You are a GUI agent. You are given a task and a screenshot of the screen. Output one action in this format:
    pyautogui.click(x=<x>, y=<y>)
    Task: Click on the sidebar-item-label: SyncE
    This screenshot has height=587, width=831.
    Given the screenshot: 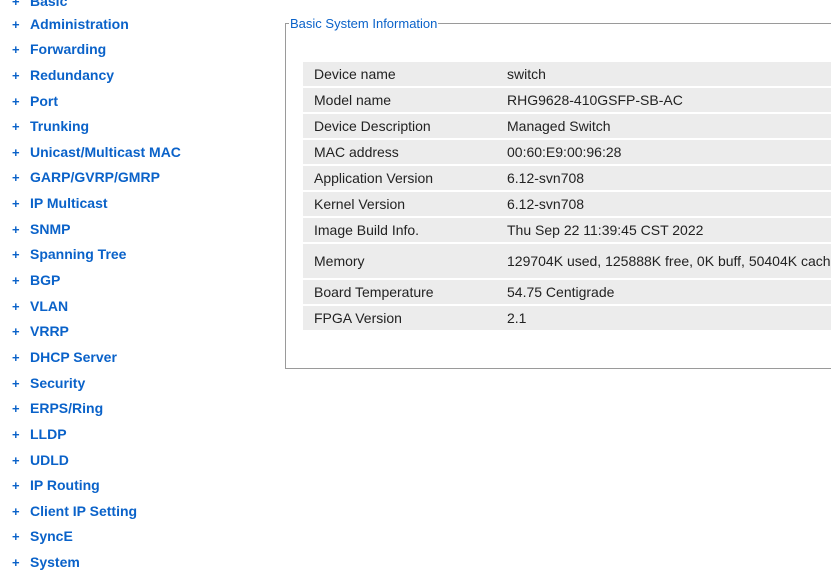 What is the action you would take?
    pyautogui.click(x=51, y=536)
    